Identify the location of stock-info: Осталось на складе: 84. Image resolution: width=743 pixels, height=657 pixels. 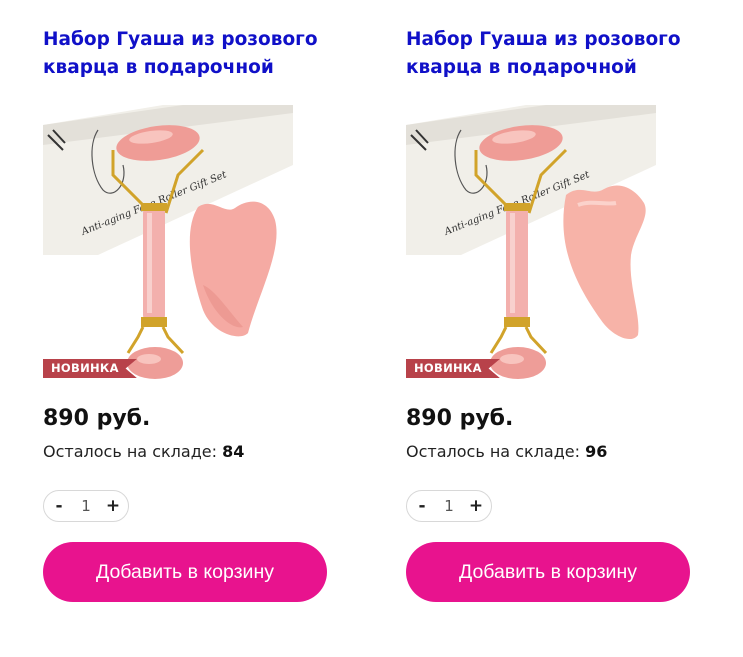
(143, 451).